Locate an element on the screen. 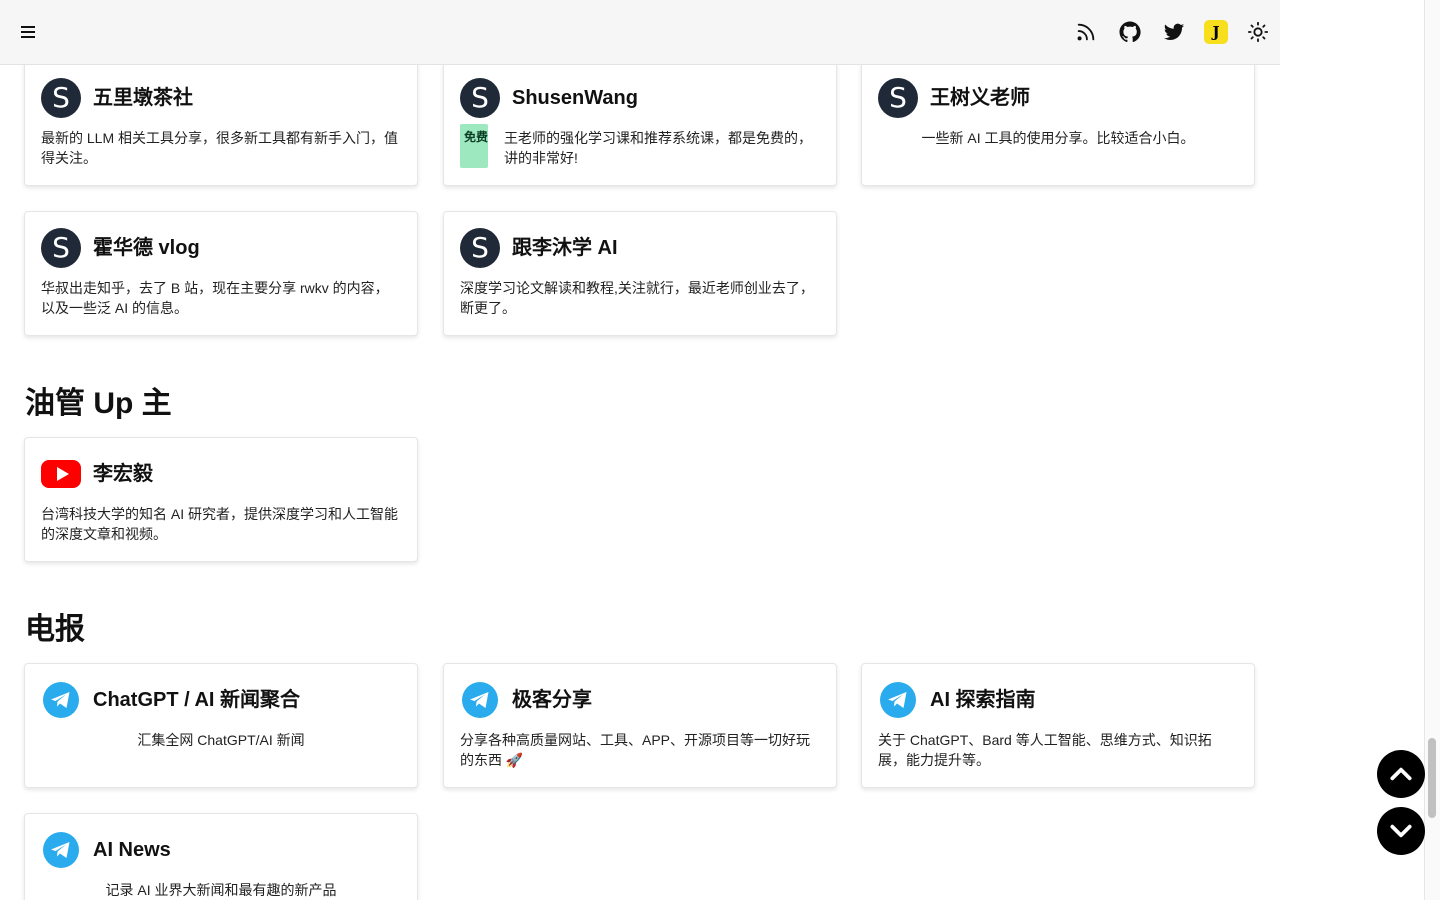  juejin-icon: J is located at coordinates (1216, 32).